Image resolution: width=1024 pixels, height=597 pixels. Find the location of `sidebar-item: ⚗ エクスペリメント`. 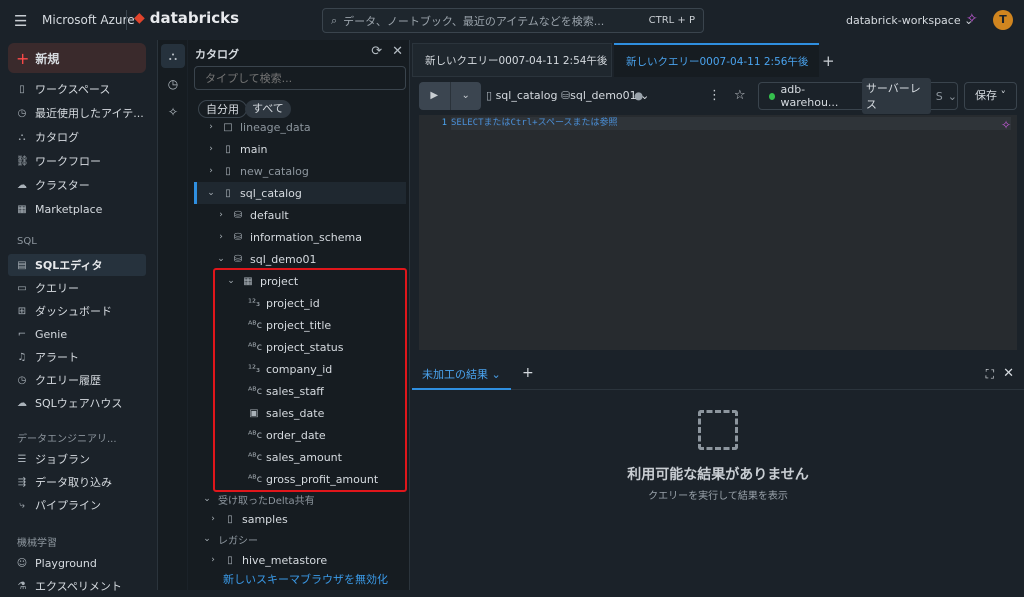

sidebar-item: ⚗ エクスペリメント is located at coordinates (77, 586).